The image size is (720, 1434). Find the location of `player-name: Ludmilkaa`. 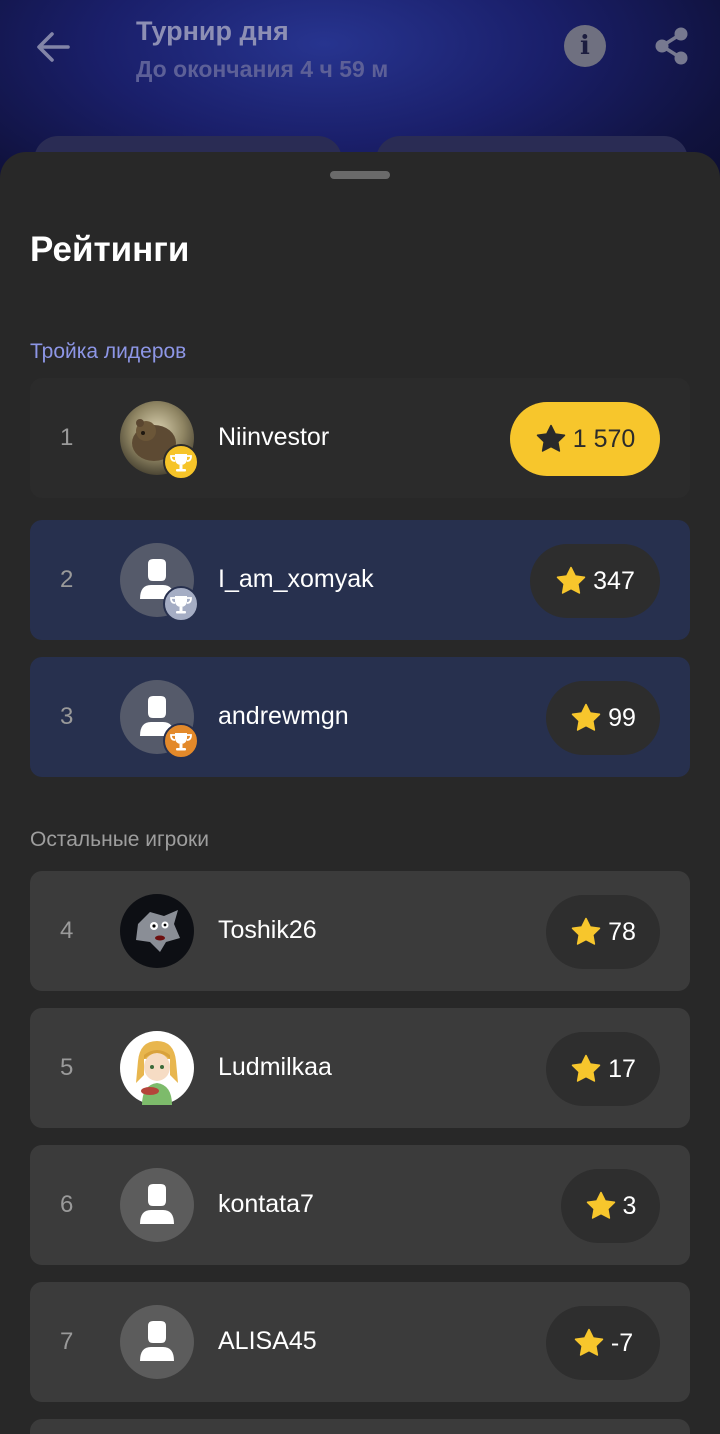

player-name: Ludmilkaa is located at coordinates (275, 1067).